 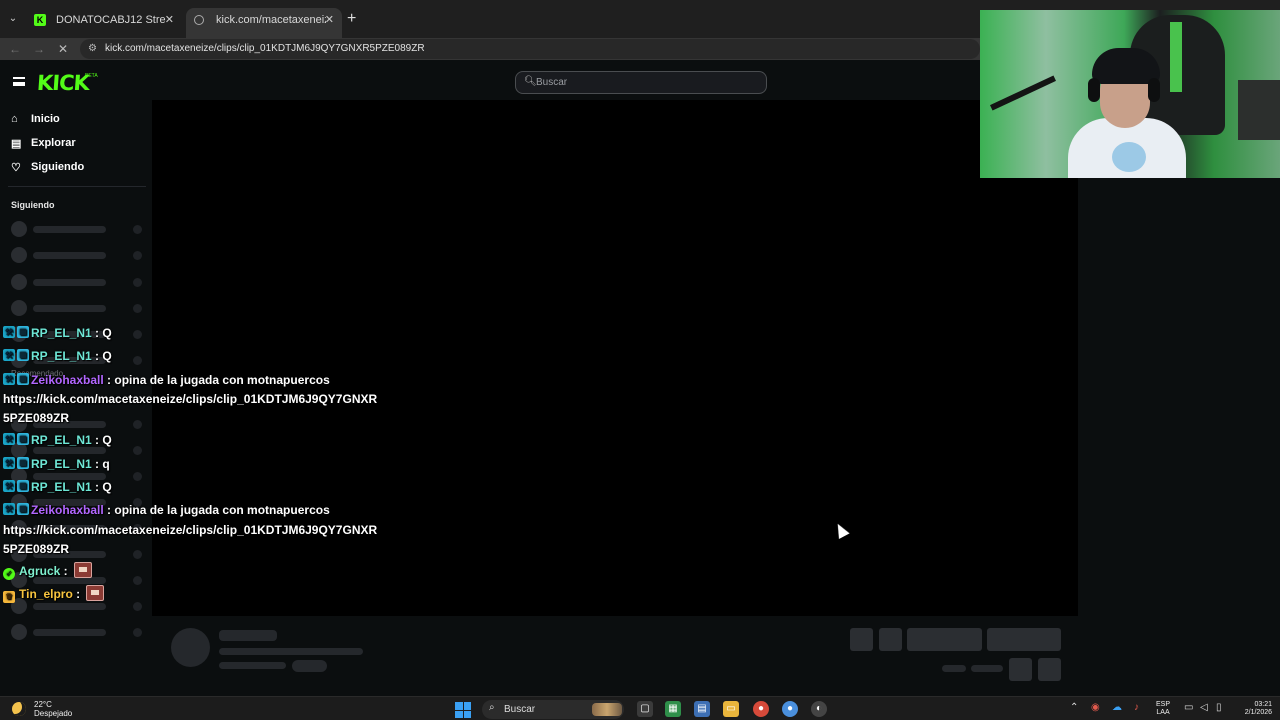 What do you see at coordinates (1095, 708) in the screenshot?
I see `antivirus-icon: ◉` at bounding box center [1095, 708].